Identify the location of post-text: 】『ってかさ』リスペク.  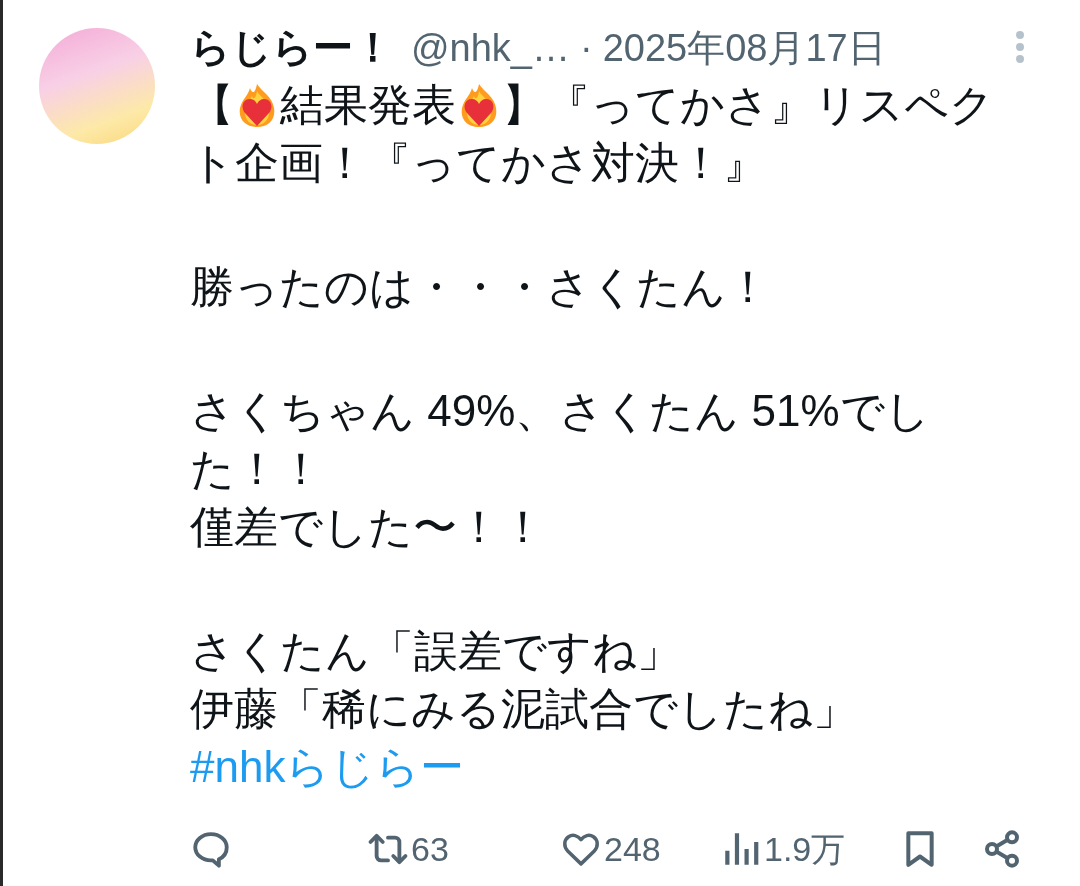
(748, 105).